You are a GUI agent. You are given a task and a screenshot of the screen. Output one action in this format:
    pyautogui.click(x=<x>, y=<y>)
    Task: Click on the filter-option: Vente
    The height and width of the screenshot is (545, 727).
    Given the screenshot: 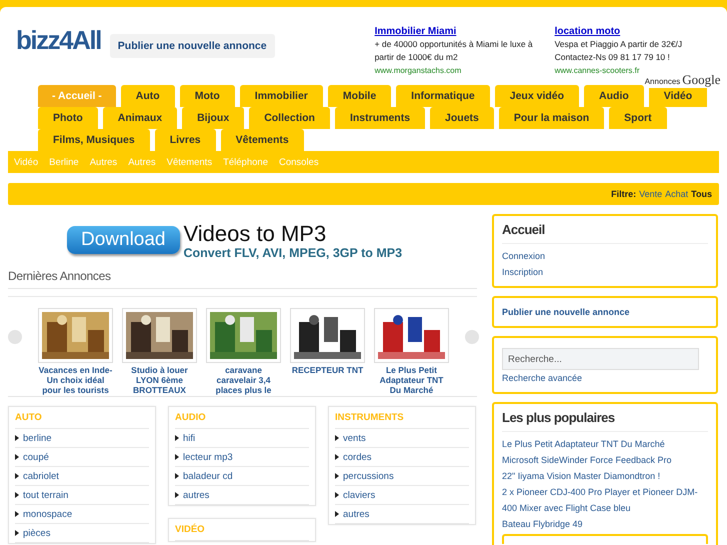 What is the action you would take?
    pyautogui.click(x=650, y=194)
    